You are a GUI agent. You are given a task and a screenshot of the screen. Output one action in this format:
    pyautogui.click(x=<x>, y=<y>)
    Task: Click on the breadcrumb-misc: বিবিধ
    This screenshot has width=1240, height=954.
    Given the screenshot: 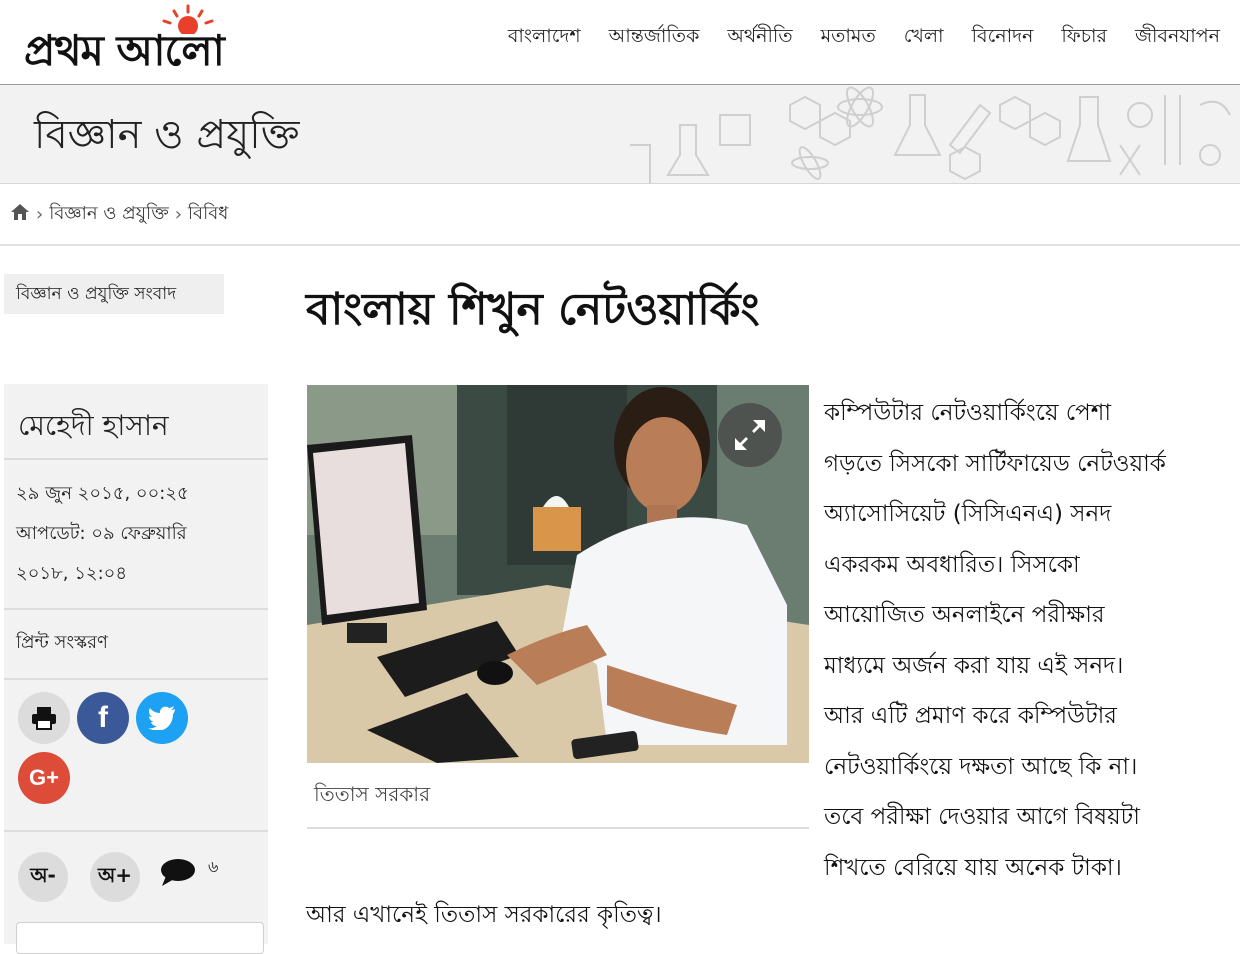 What is the action you would take?
    pyautogui.click(x=208, y=214)
    